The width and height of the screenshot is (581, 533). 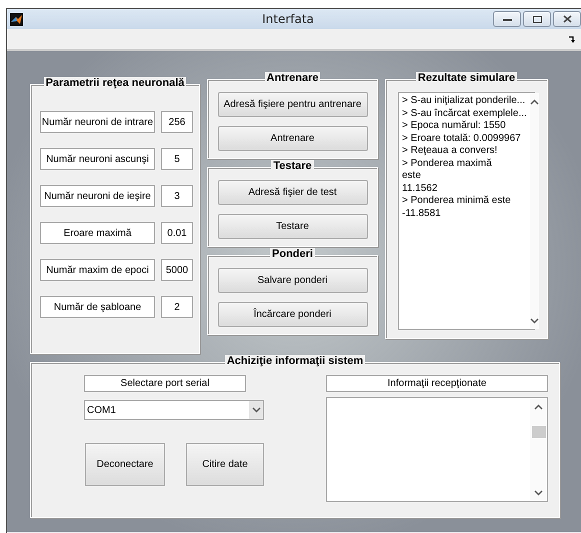 I want to click on parameter-label: Număr neuroni de ieşire, so click(x=97, y=196).